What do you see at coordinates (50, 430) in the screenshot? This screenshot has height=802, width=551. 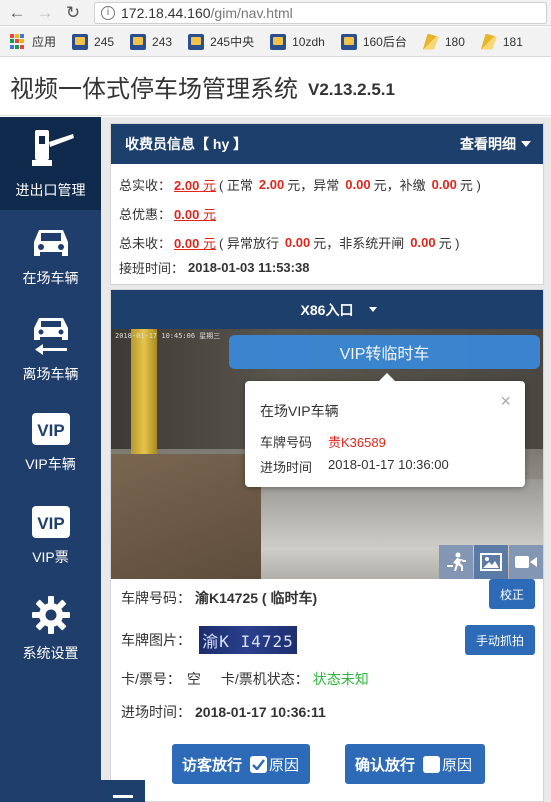 I see `svg-text: VIP` at bounding box center [50, 430].